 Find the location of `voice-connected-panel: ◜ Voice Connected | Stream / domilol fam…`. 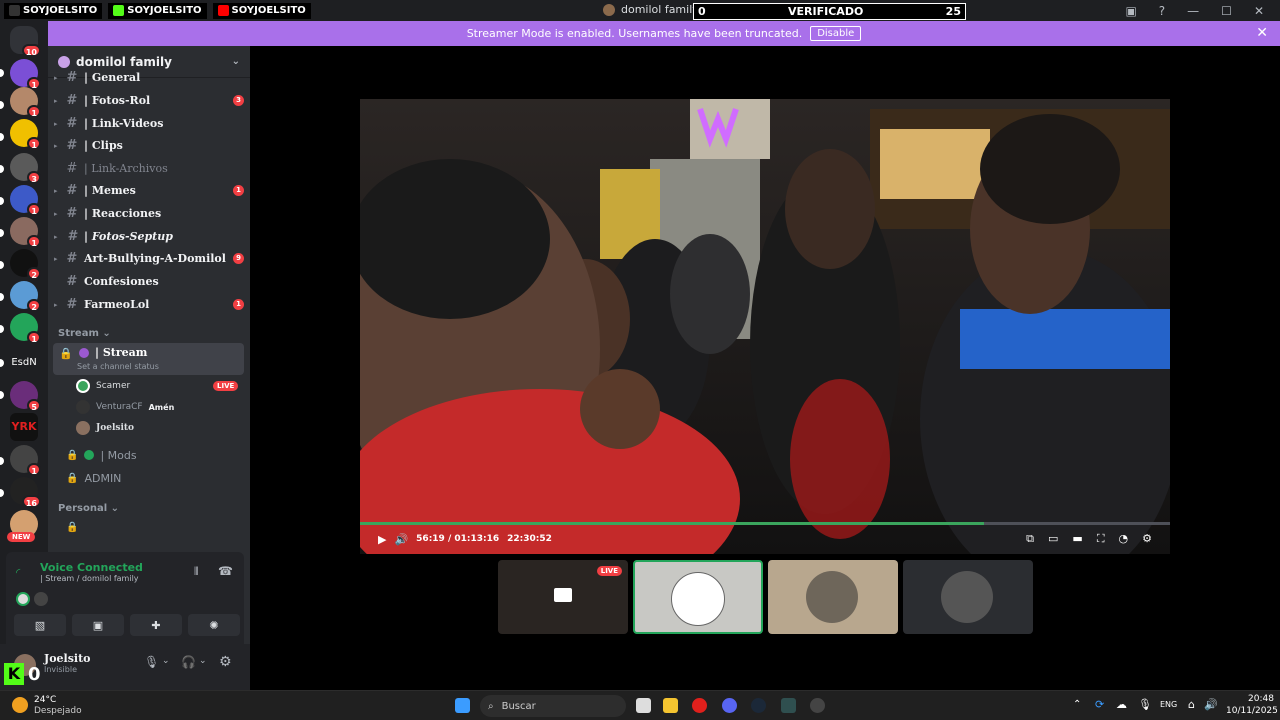

voice-connected-panel: ◜ Voice Connected | Stream / domilol fam… is located at coordinates (125, 598).